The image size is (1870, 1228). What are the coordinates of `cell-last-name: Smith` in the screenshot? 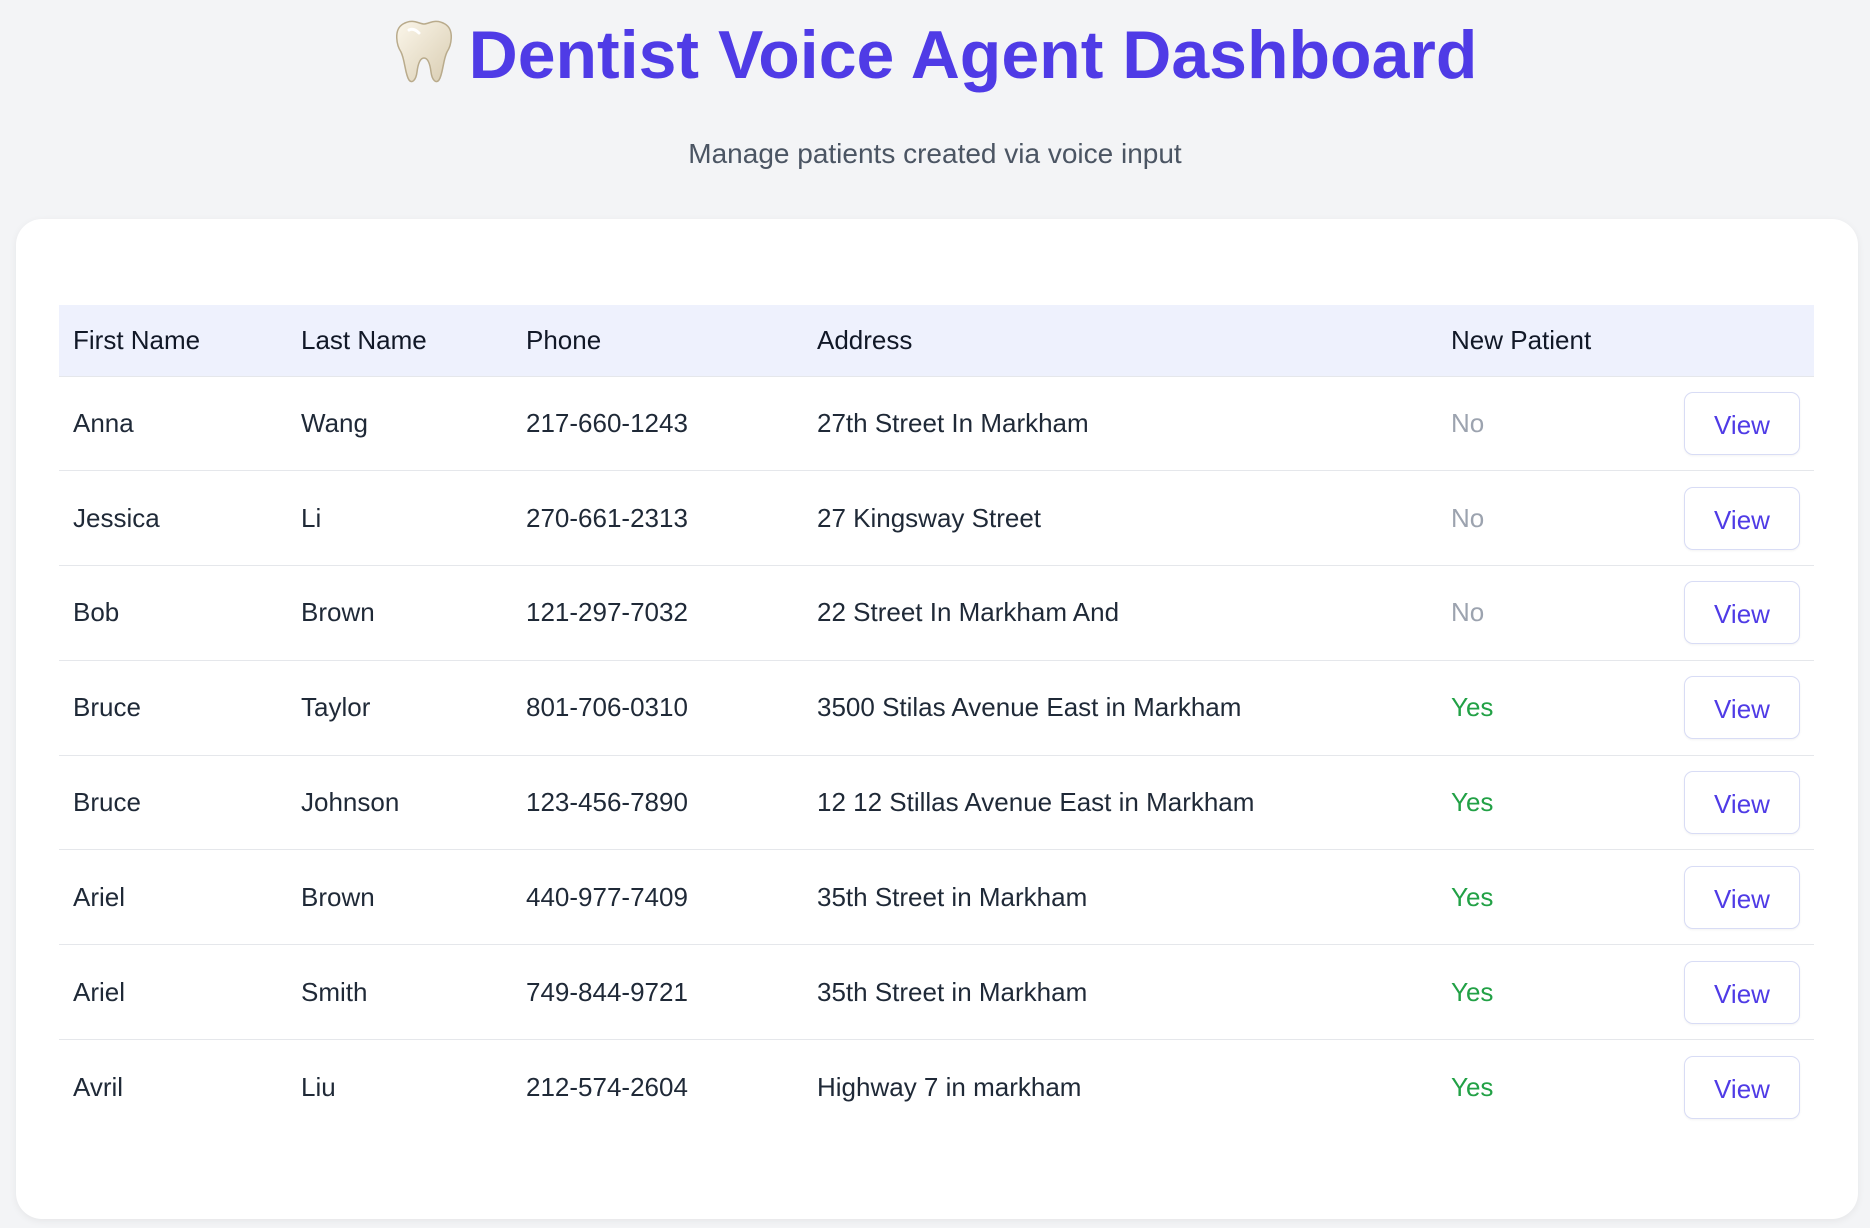 It's located at (334, 991).